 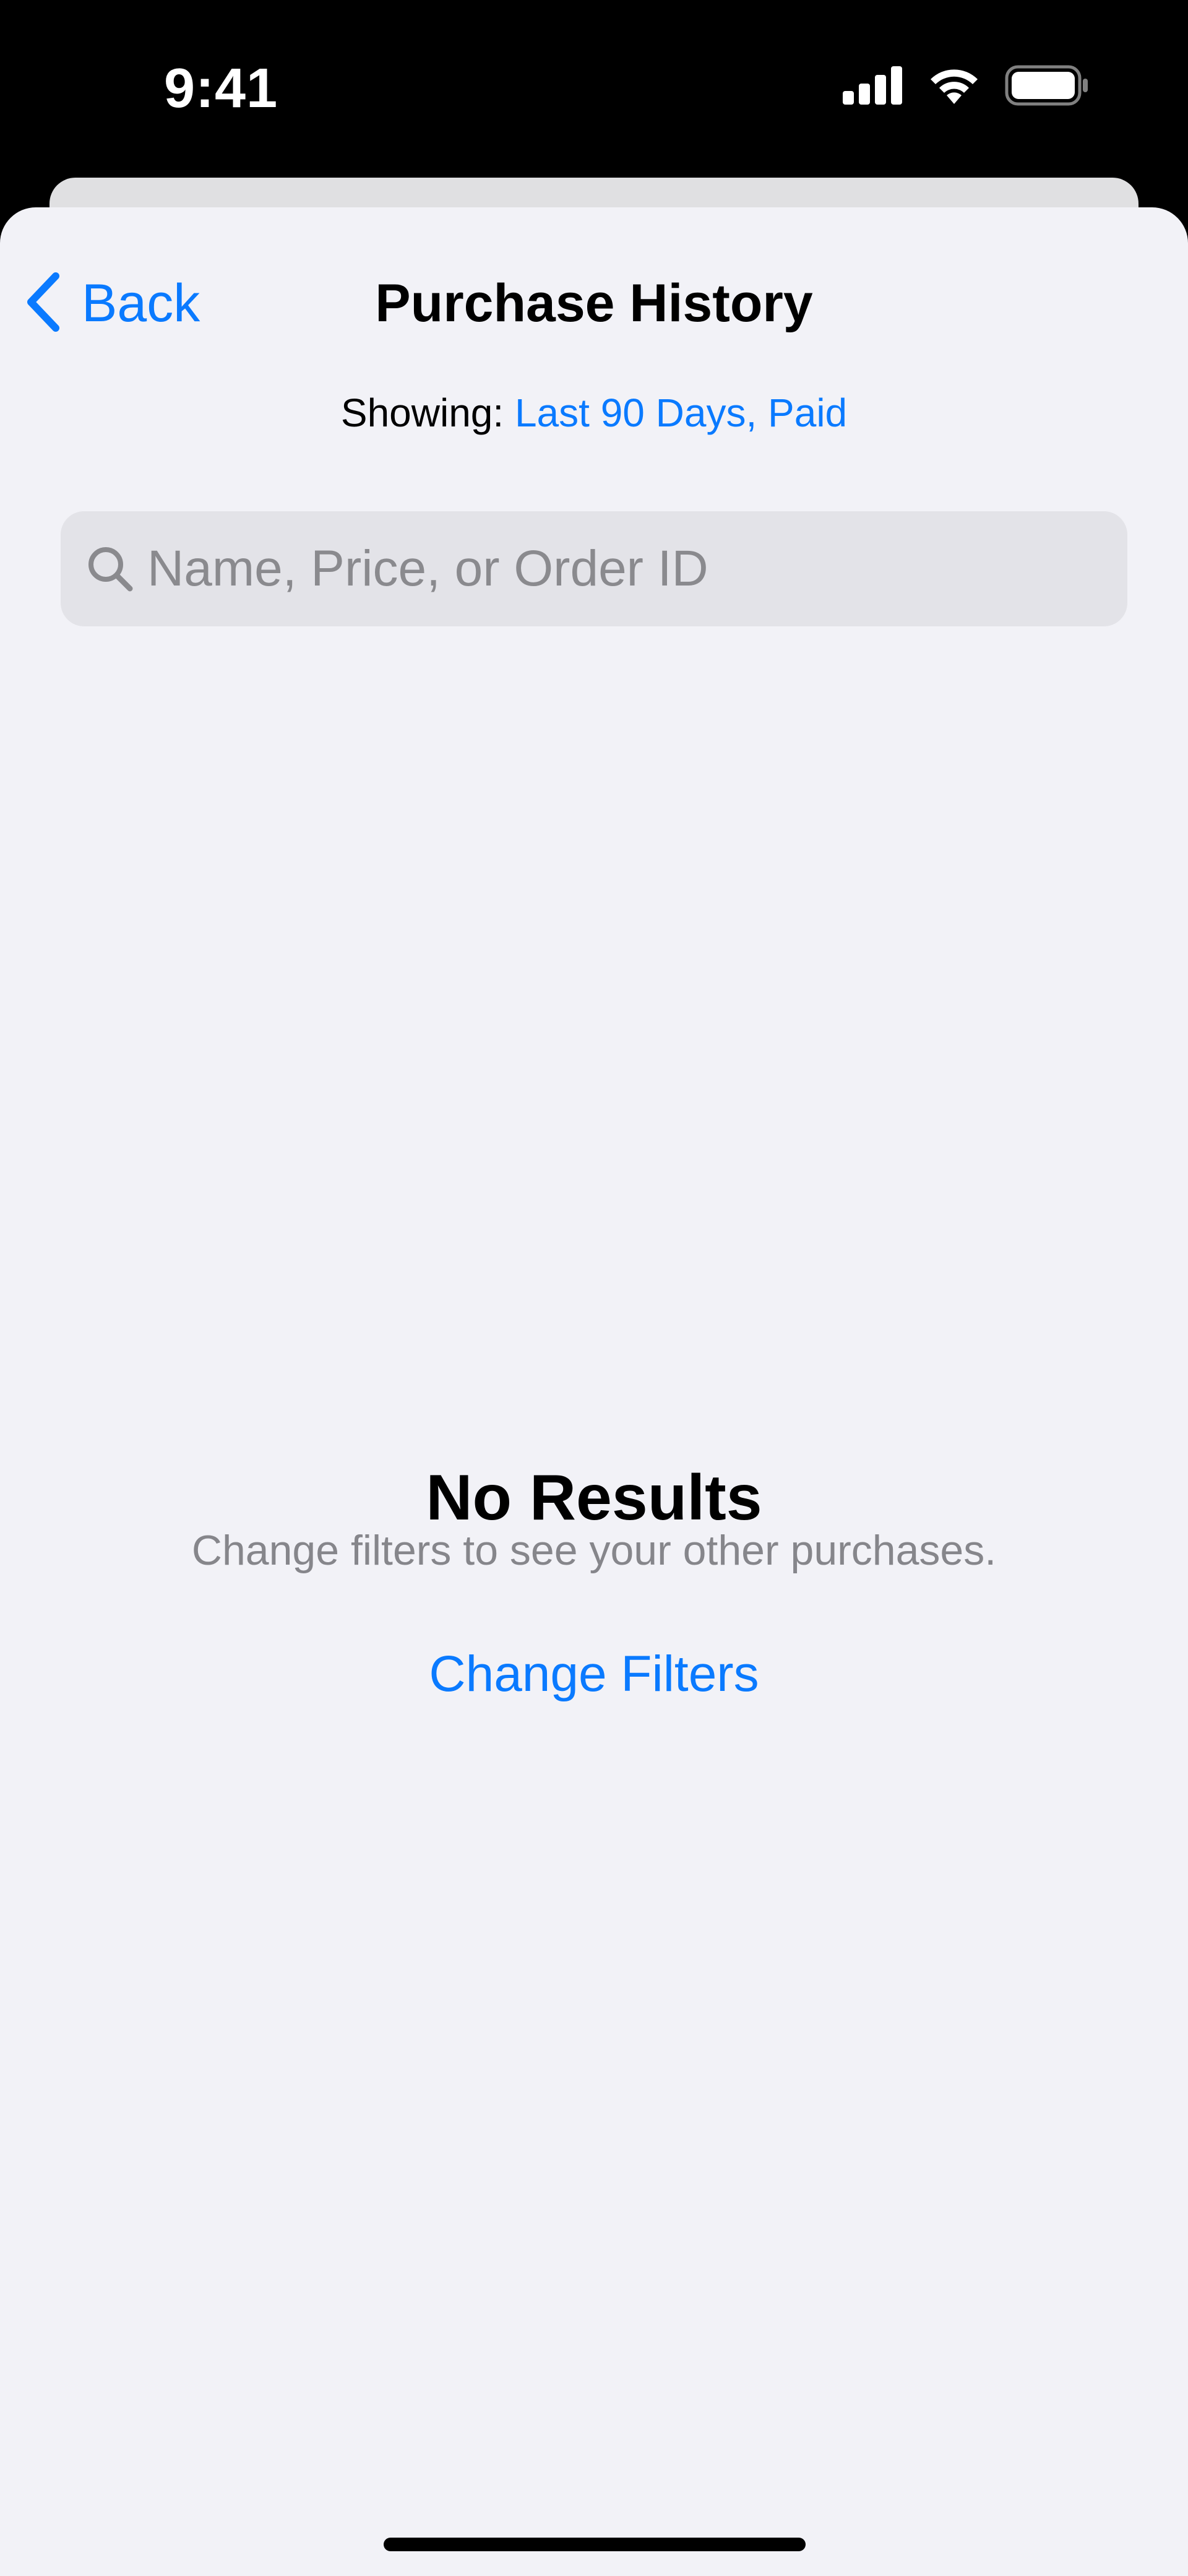 I want to click on battery-icon, so click(x=1047, y=87).